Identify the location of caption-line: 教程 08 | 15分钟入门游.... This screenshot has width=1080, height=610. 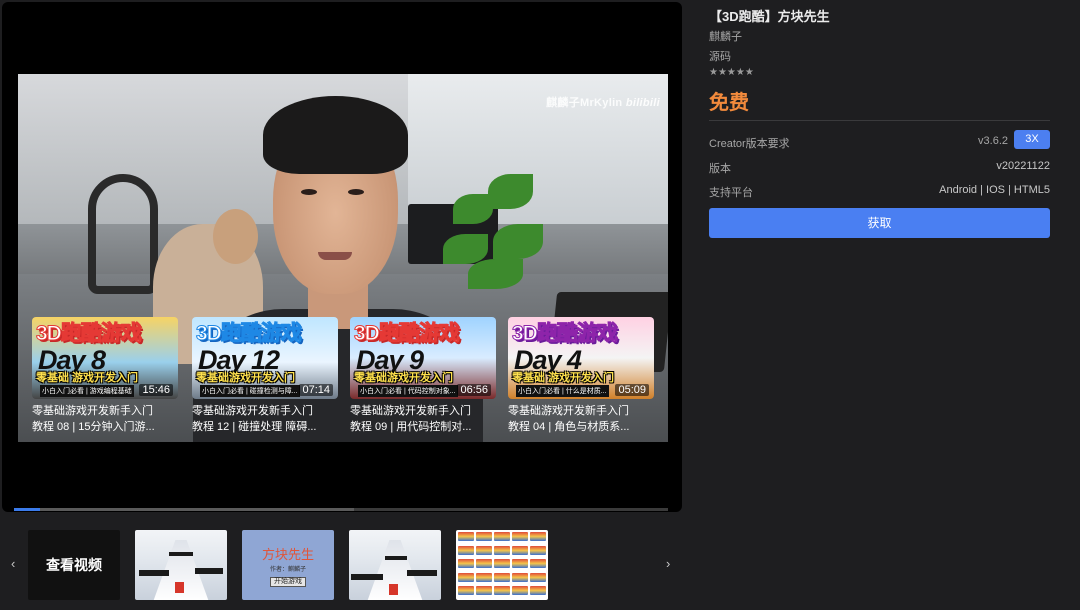
(93, 427).